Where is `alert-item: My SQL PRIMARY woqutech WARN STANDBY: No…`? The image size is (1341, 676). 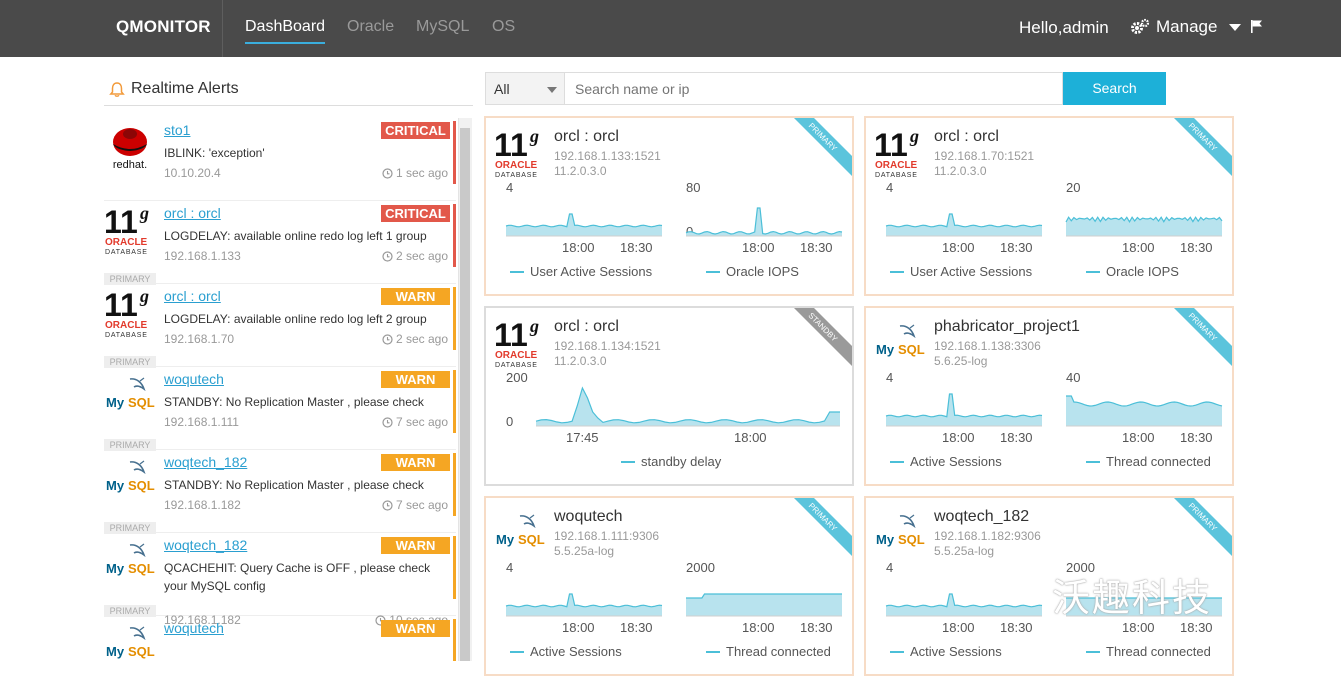 alert-item: My SQL PRIMARY woqutech WARN STANDBY: No… is located at coordinates (280, 409).